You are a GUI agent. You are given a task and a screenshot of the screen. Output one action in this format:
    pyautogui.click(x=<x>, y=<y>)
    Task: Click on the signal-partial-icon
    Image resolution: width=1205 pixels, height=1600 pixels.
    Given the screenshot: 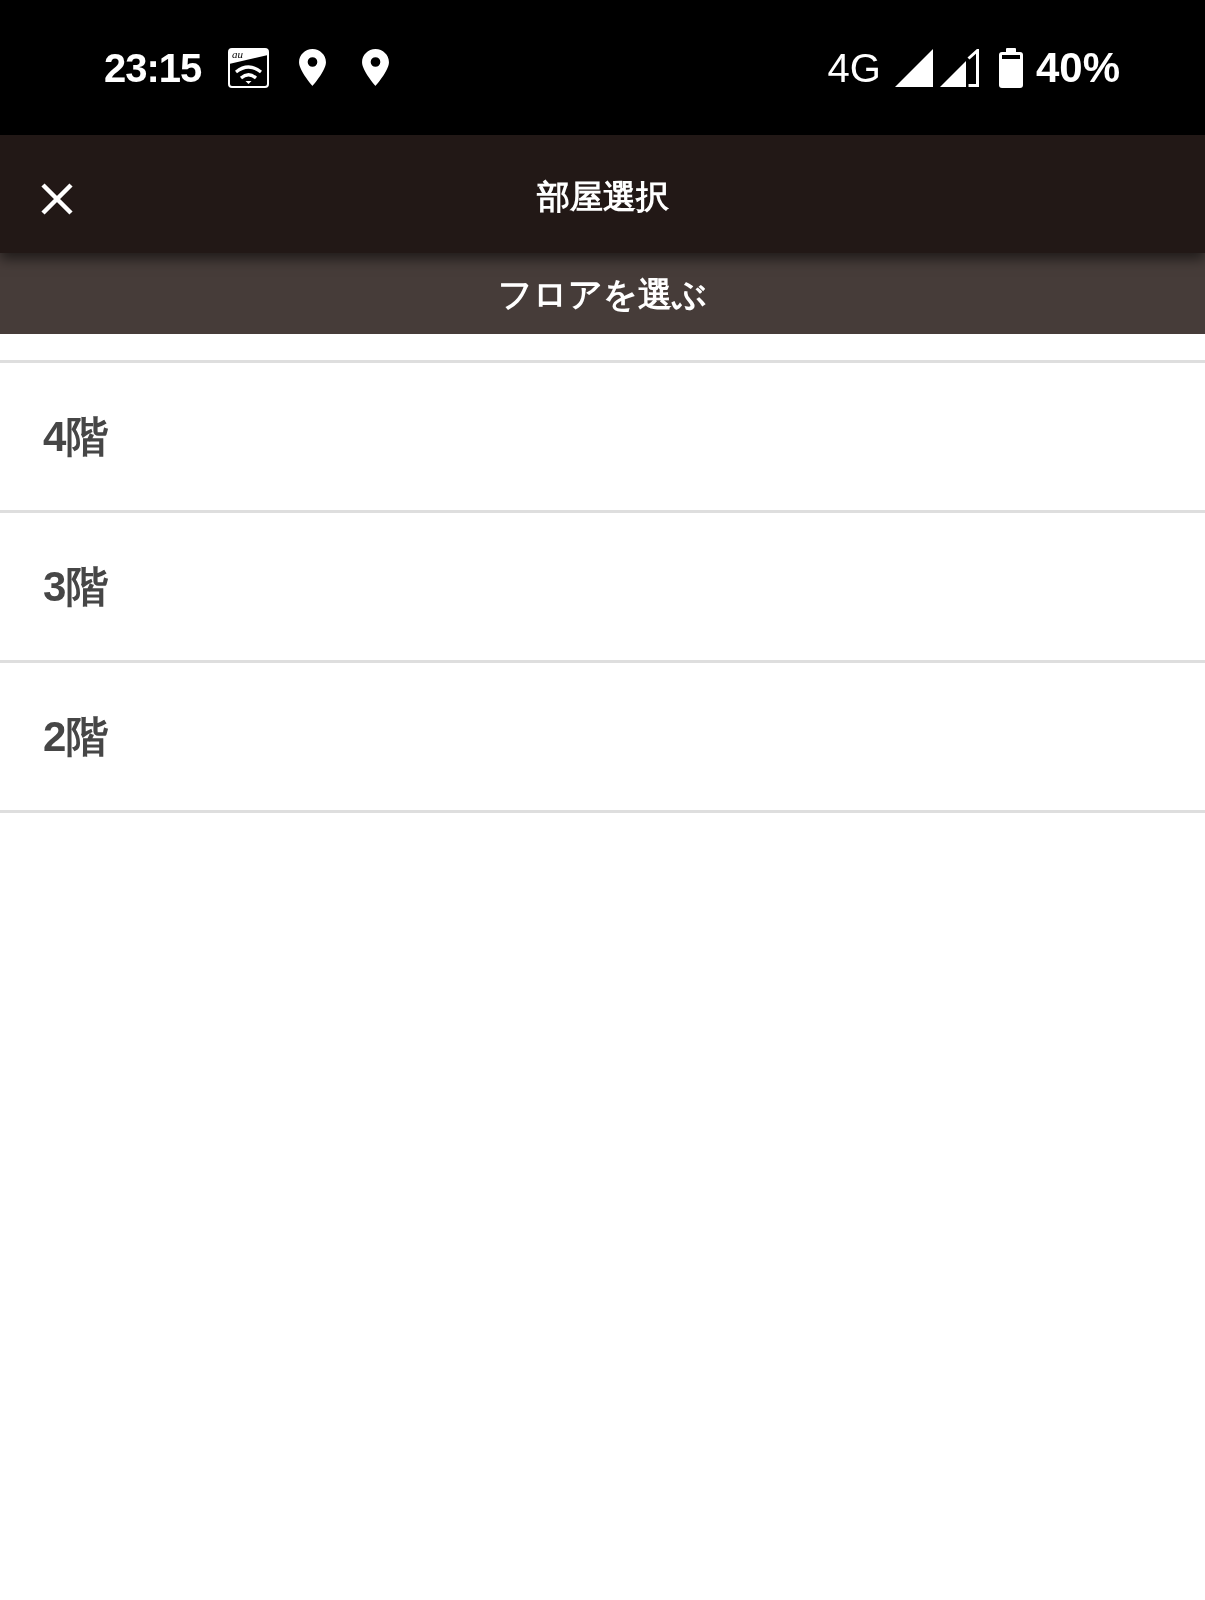 What is the action you would take?
    pyautogui.click(x=959, y=67)
    